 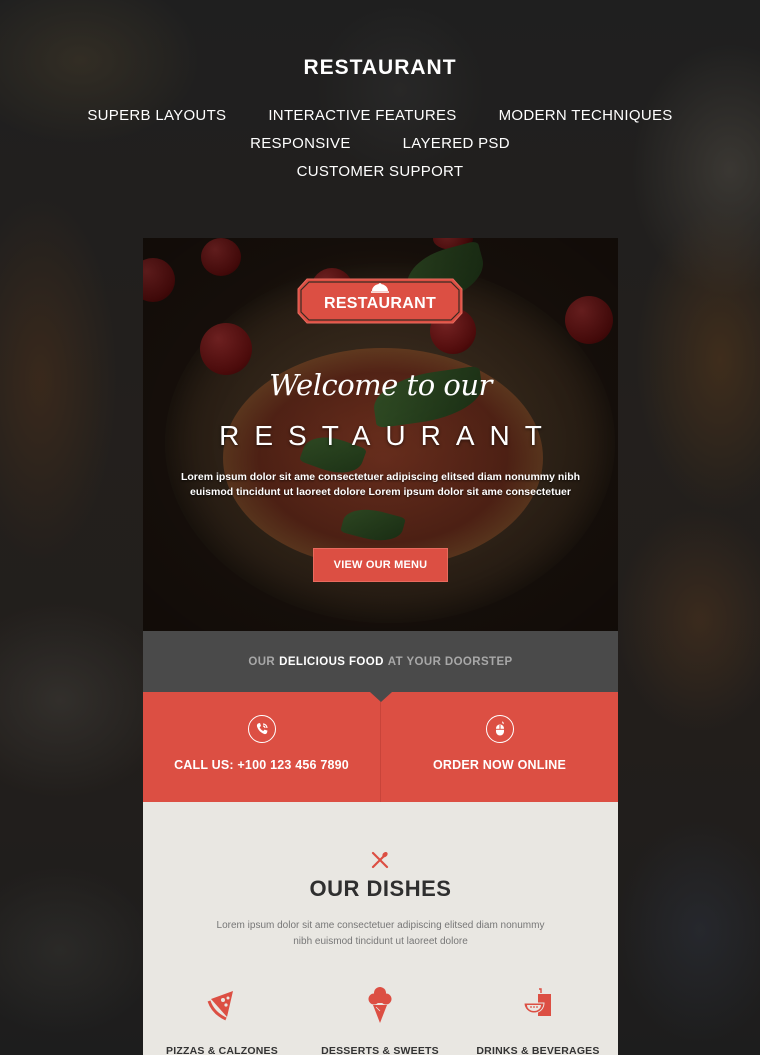 I want to click on tagline-prefix: OUR, so click(x=262, y=661).